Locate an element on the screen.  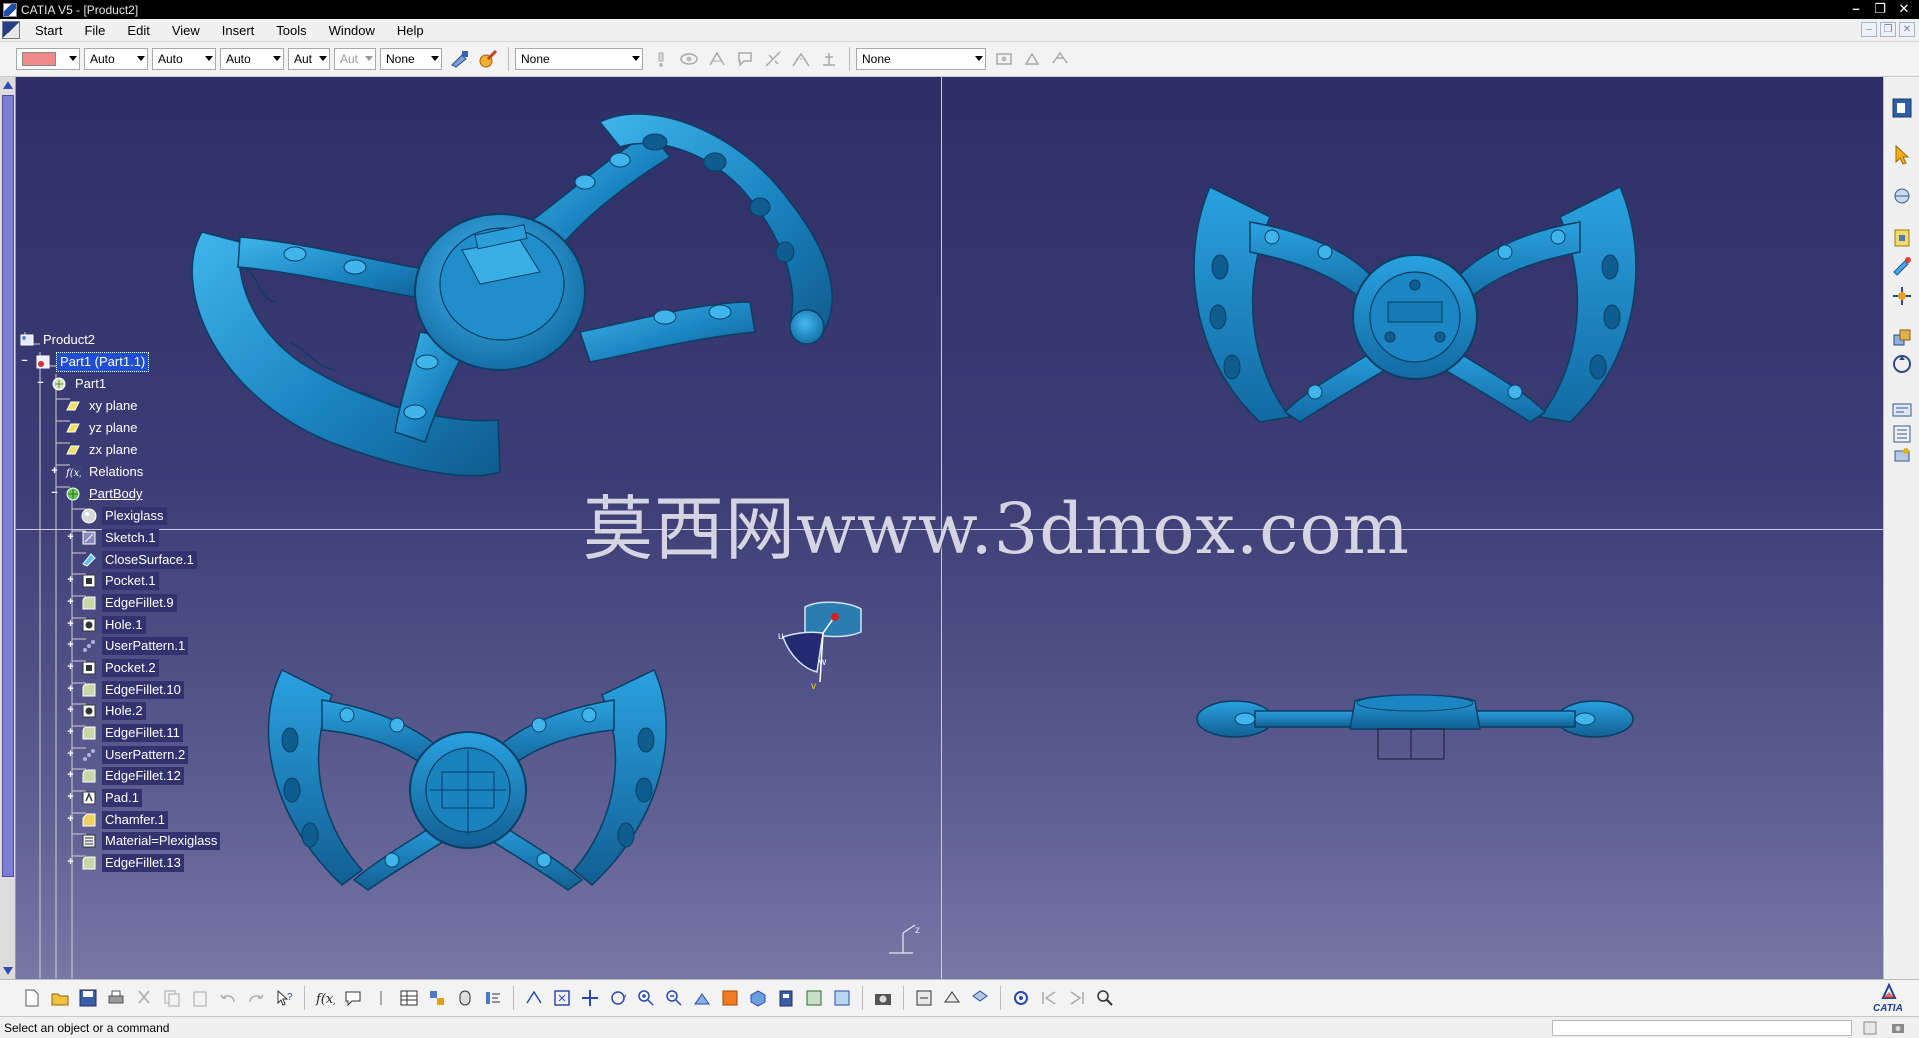
tolerance-icon is located at coordinates (801, 59).